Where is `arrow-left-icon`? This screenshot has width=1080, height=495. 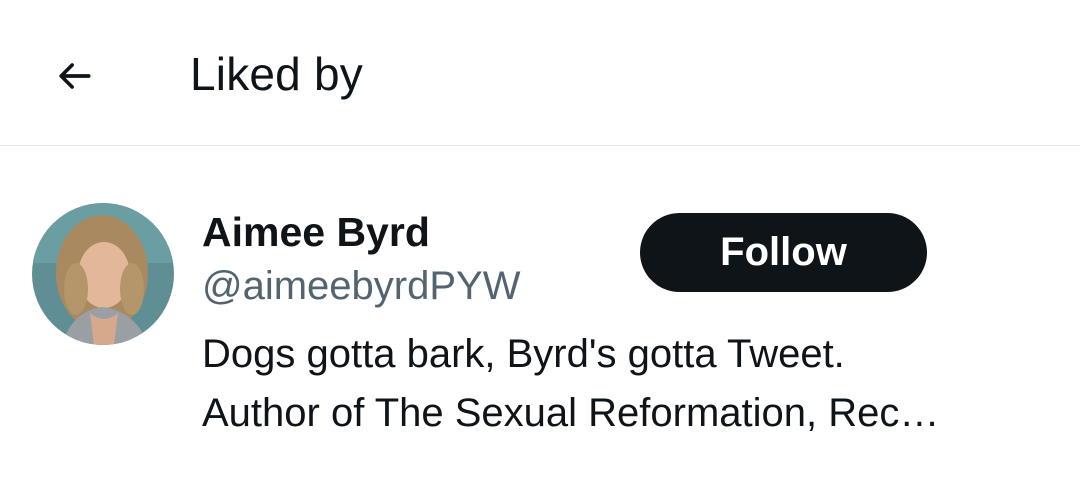 arrow-left-icon is located at coordinates (75, 76).